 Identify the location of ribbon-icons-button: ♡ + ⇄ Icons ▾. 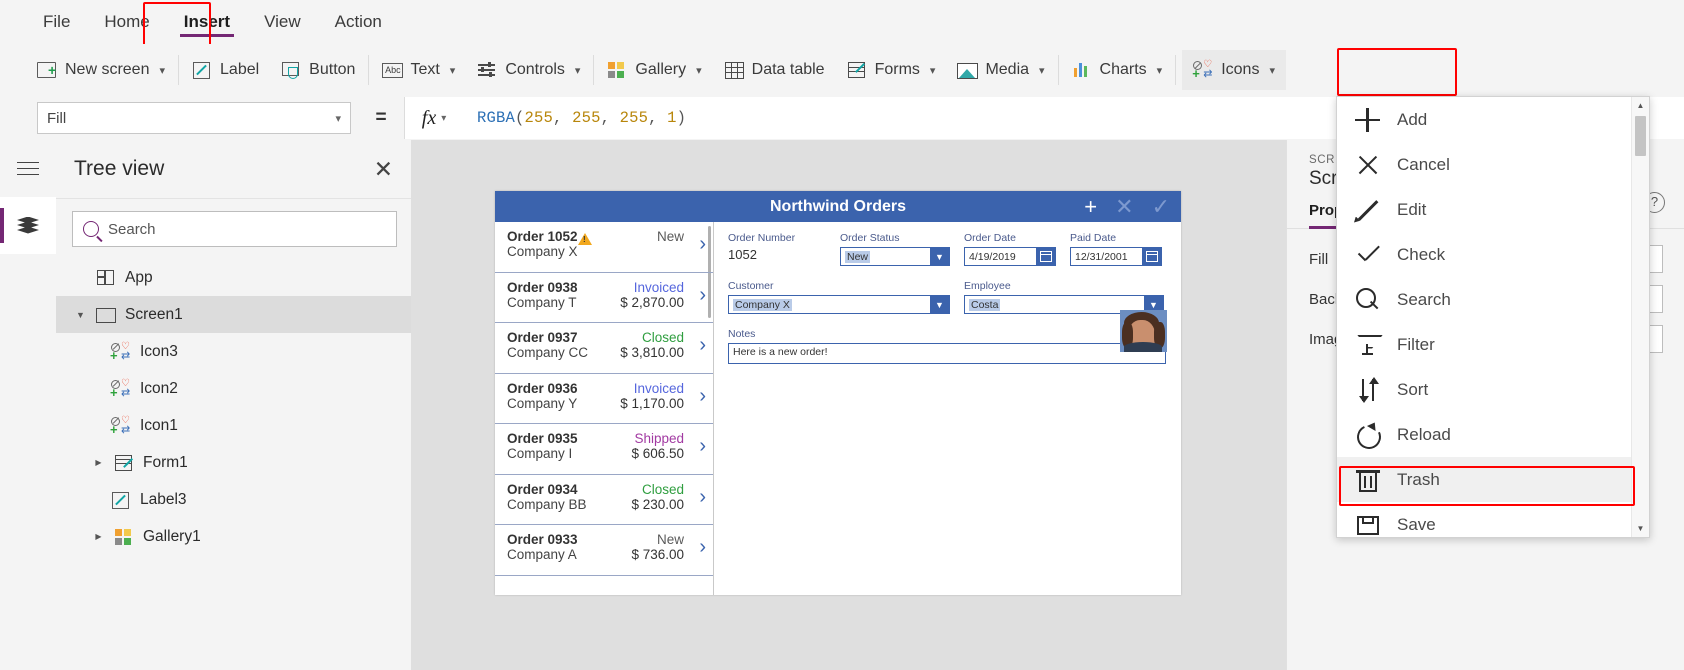
(1234, 70).